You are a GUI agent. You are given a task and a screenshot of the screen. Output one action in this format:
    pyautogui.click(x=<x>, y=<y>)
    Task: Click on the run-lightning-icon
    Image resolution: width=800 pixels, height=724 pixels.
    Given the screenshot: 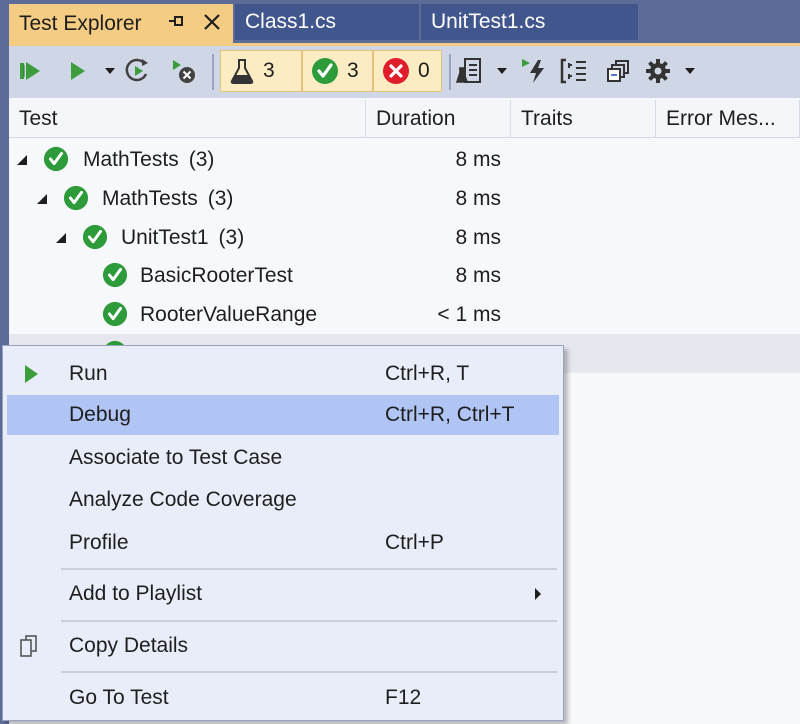 What is the action you would take?
    pyautogui.click(x=533, y=71)
    